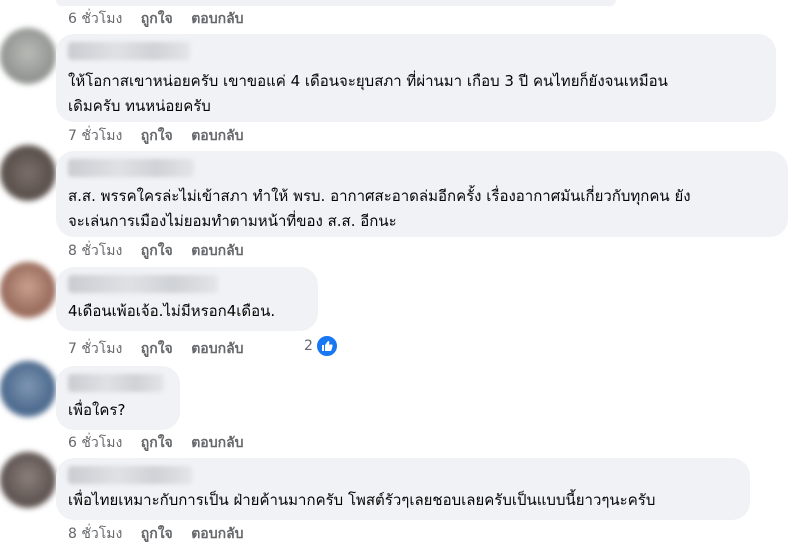 The width and height of the screenshot is (800, 551). I want to click on previous-comment-actions: 6 ชั่วโมง ถูกใจ ตอบกลับ, so click(163, 19).